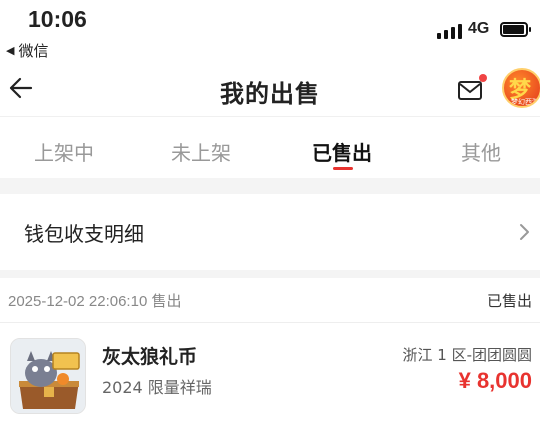  What do you see at coordinates (343, 168) in the screenshot?
I see `active-tab-indicator` at bounding box center [343, 168].